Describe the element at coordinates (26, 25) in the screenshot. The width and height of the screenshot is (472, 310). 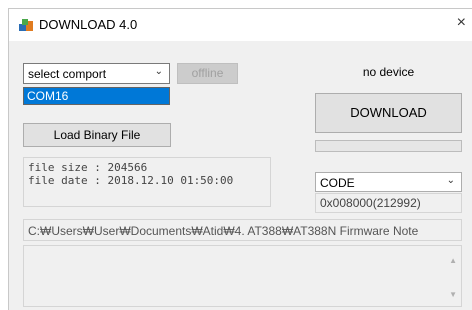
I see `download-app-icon` at that location.